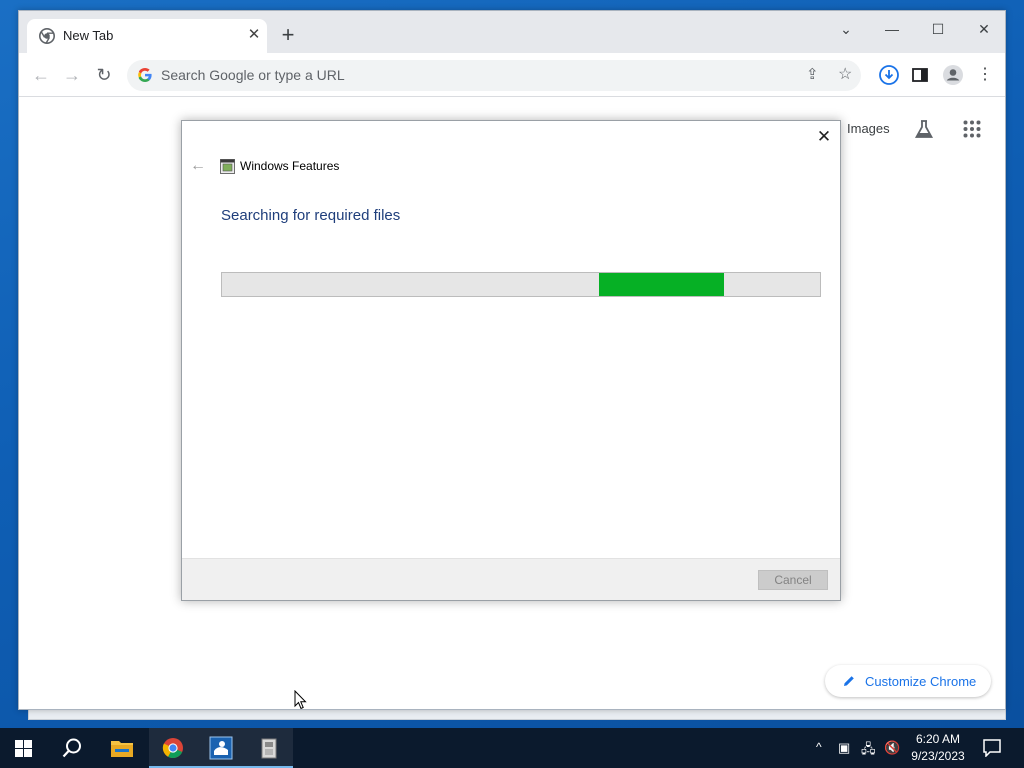  What do you see at coordinates (122, 748) in the screenshot?
I see `file-explorer-icon` at bounding box center [122, 748].